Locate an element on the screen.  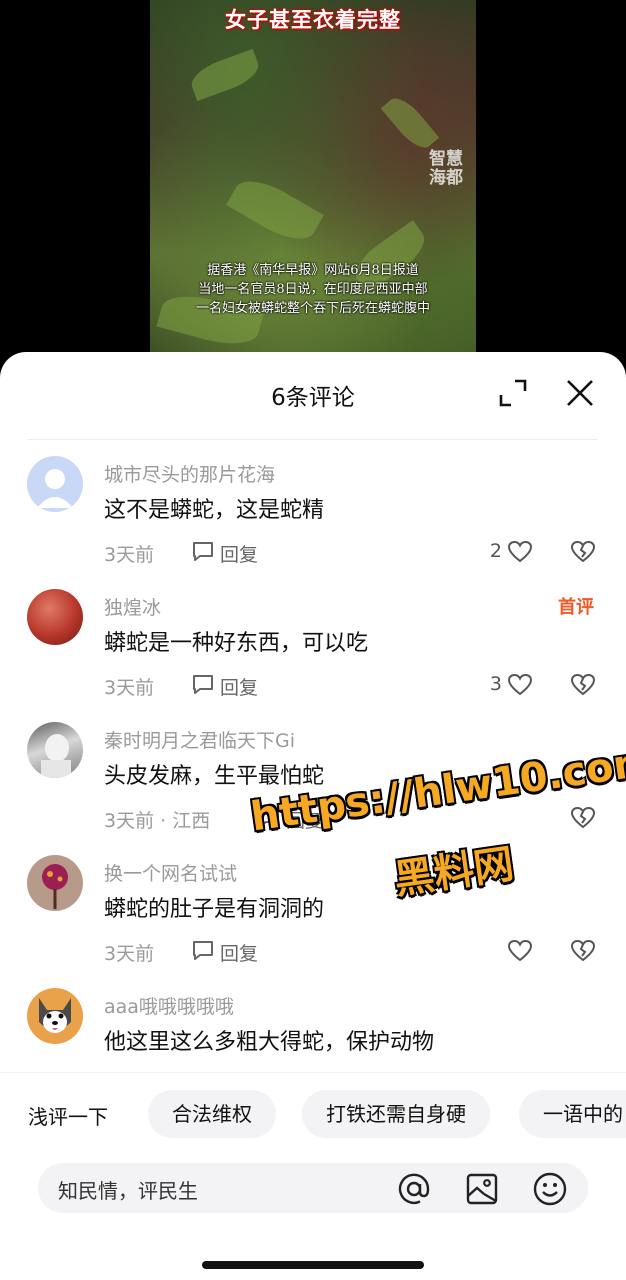
comment-author: 独煌冰 is located at coordinates (132, 606).